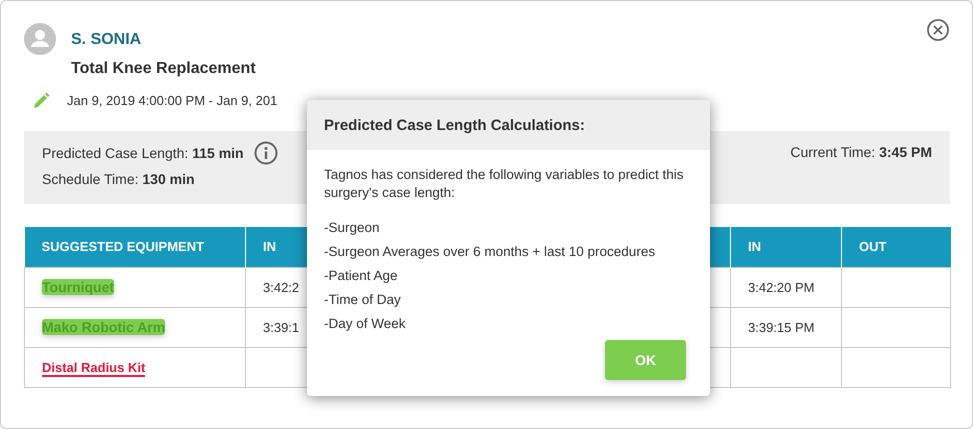 The height and width of the screenshot is (429, 973). What do you see at coordinates (361, 276) in the screenshot?
I see `variable-item: -Patient Age` at bounding box center [361, 276].